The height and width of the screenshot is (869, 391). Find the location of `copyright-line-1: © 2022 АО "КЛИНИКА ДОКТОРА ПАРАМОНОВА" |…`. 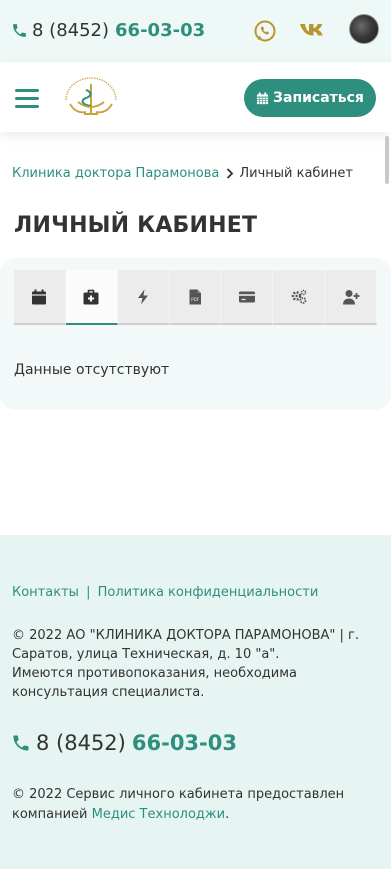

copyright-line-1: © 2022 АО "КЛИНИКА ДОКТОРА ПАРАМОНОВА" |… is located at coordinates (185, 645).